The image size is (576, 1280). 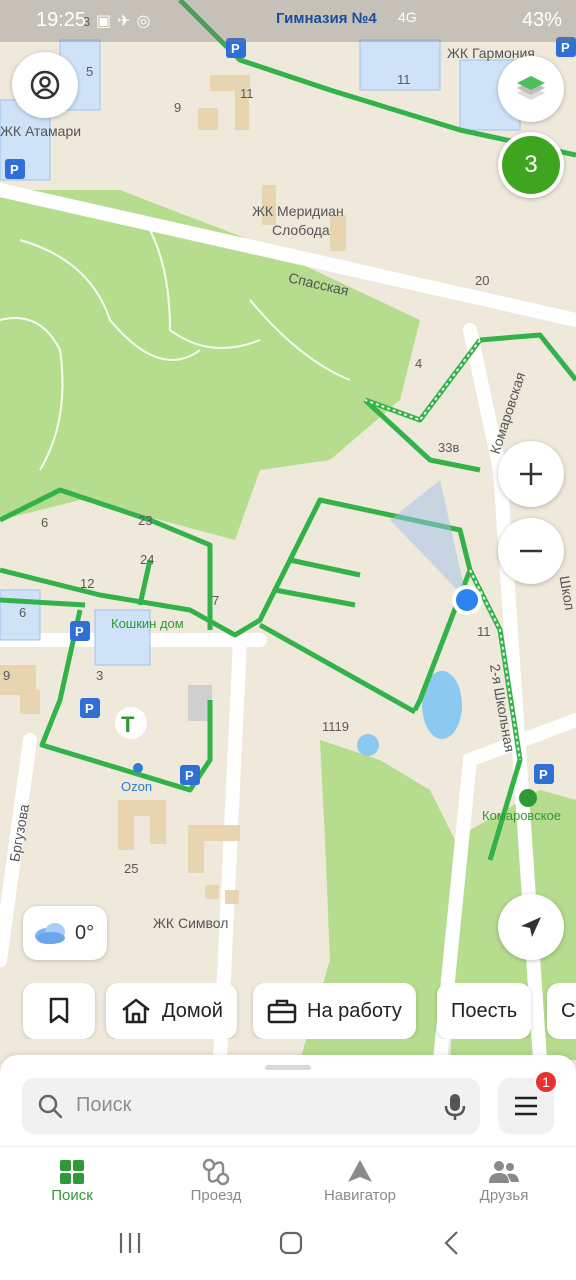 I want to click on status-poi-label: Гимназия №4, so click(x=326, y=18).